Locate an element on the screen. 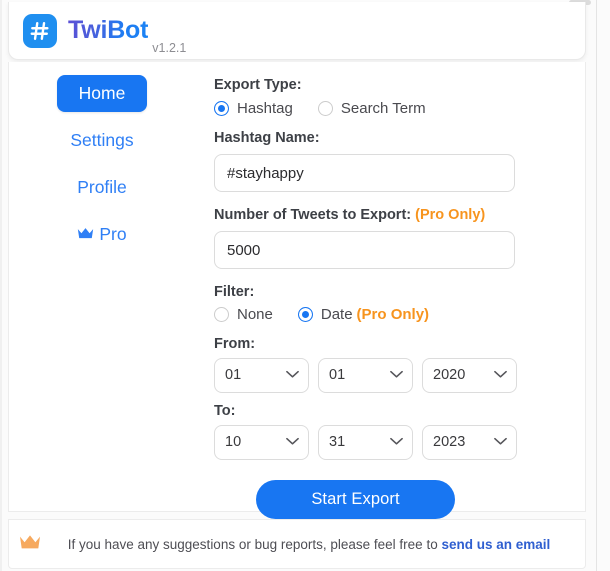  sidebar-item-settings: Settings is located at coordinates (102, 140).